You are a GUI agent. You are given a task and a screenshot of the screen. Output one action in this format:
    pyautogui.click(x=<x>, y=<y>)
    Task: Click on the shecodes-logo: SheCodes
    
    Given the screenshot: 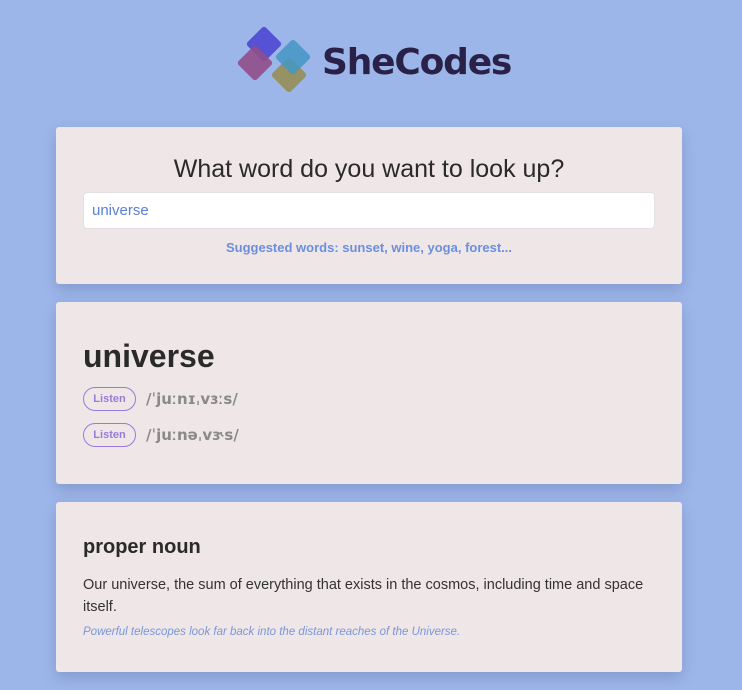 What is the action you would take?
    pyautogui.click(x=374, y=63)
    